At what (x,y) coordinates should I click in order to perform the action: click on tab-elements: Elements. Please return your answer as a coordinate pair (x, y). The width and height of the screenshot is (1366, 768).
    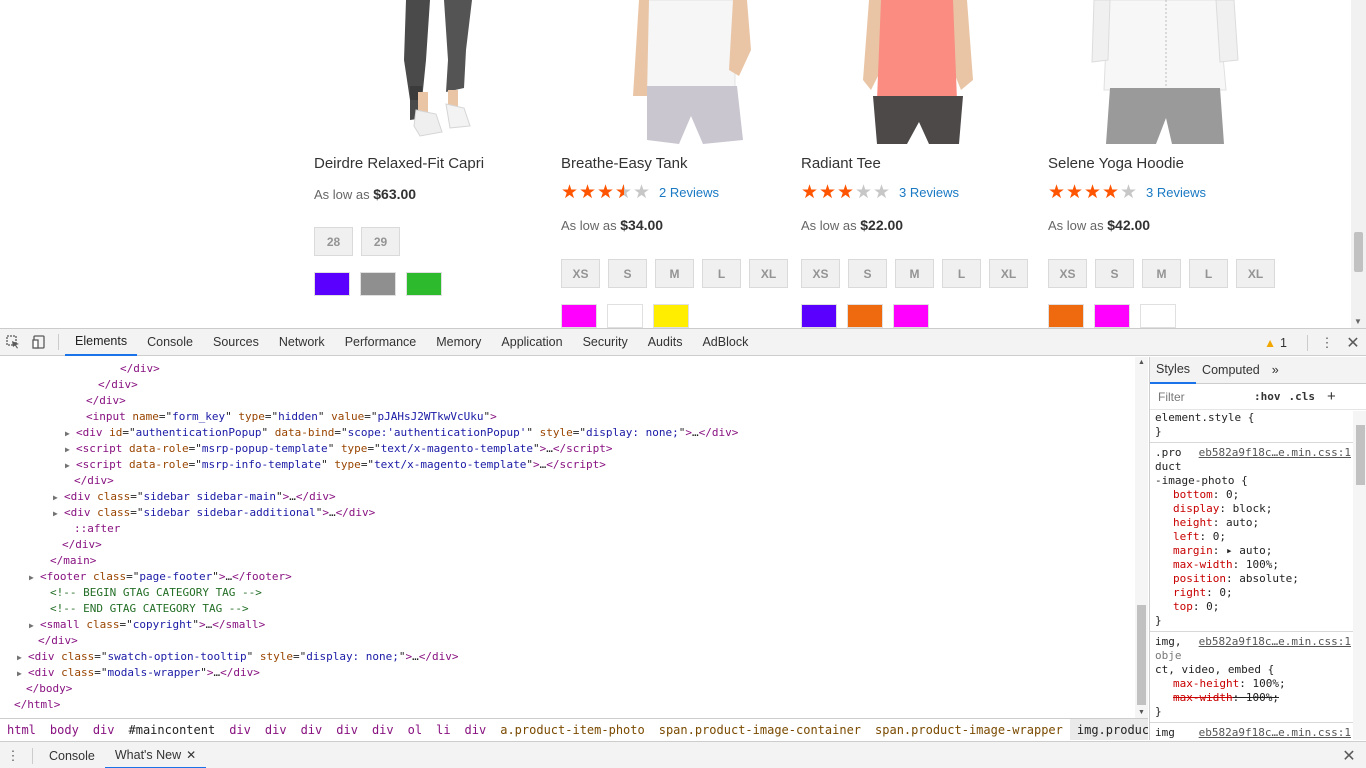
    Looking at the image, I should click on (101, 342).